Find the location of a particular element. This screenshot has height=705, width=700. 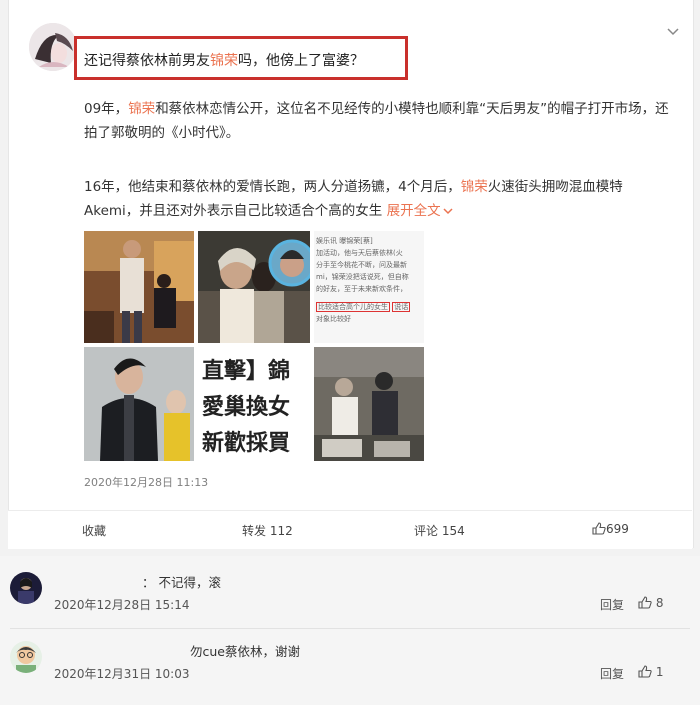

tv-caption-line: 新歡採買 is located at coordinates (246, 443).